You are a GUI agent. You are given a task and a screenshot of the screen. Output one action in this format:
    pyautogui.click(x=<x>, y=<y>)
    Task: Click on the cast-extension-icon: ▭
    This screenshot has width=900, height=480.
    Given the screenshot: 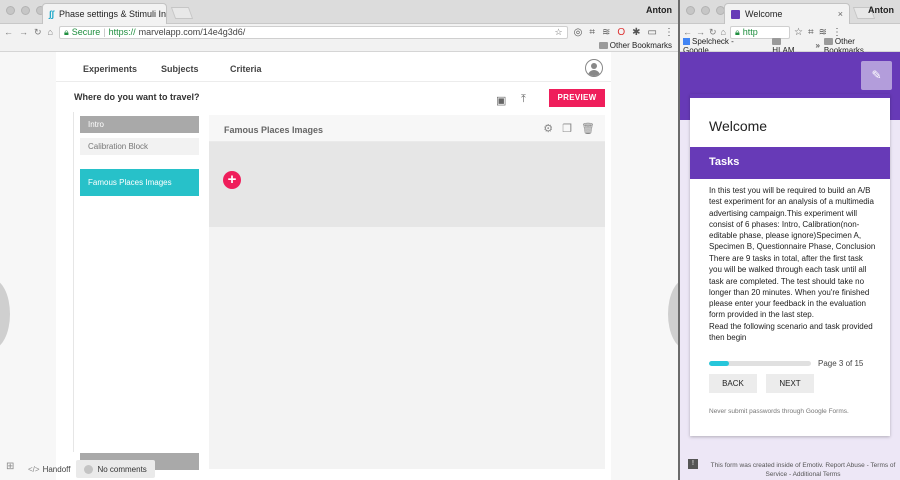 What is the action you would take?
    pyautogui.click(x=652, y=32)
    